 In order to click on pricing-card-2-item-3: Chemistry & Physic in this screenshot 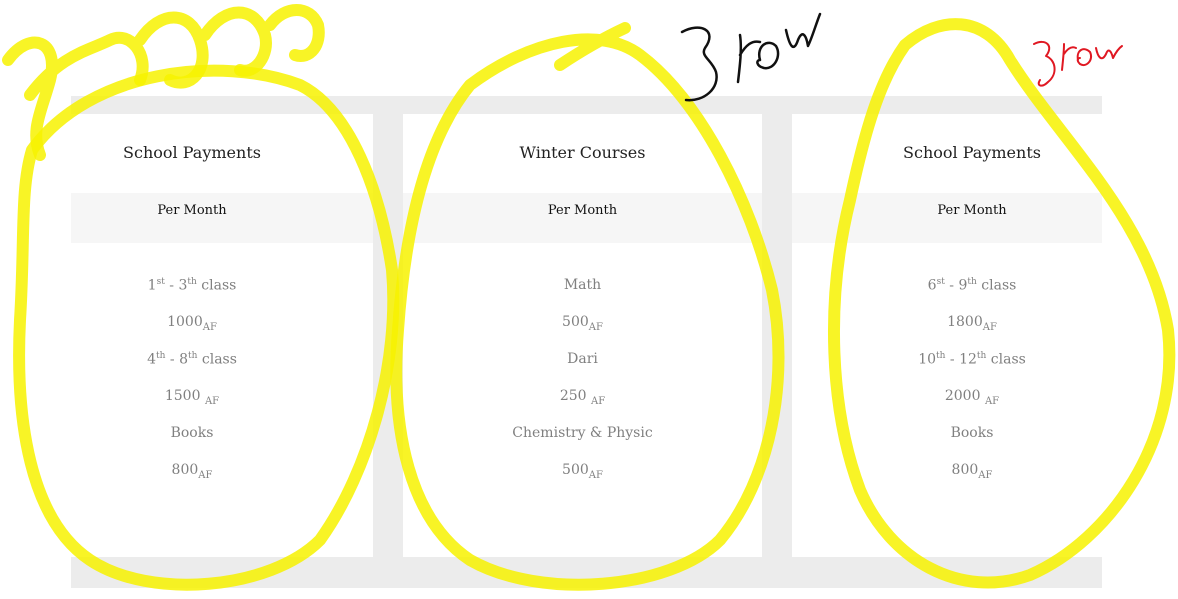, I will do `click(582, 433)`.